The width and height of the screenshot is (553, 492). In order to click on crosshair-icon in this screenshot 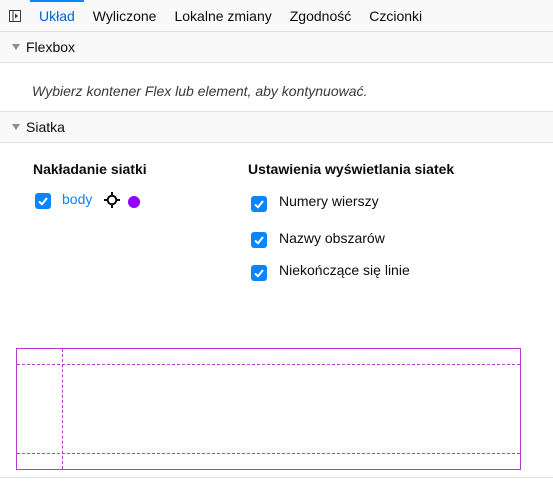, I will do `click(112, 201)`.